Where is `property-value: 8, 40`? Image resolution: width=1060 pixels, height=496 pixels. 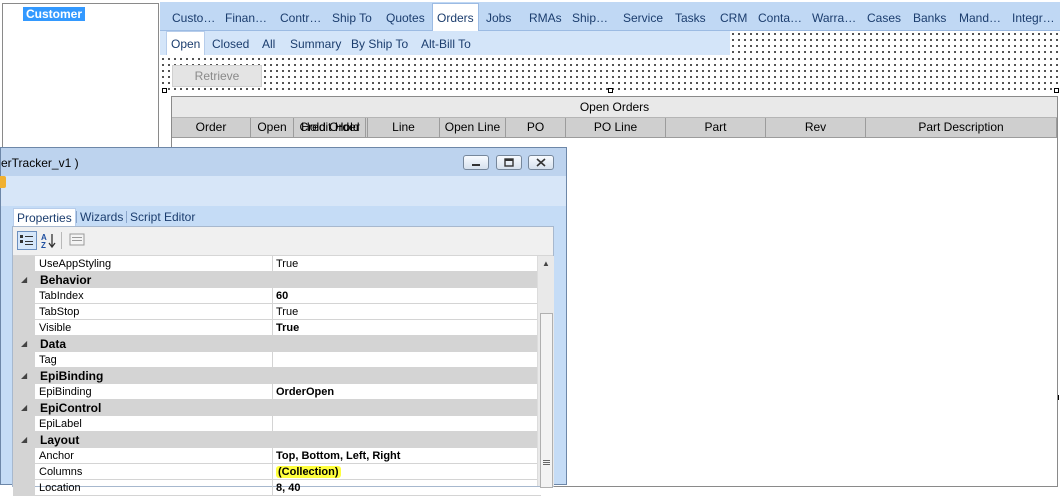 property-value: 8, 40 is located at coordinates (406, 488).